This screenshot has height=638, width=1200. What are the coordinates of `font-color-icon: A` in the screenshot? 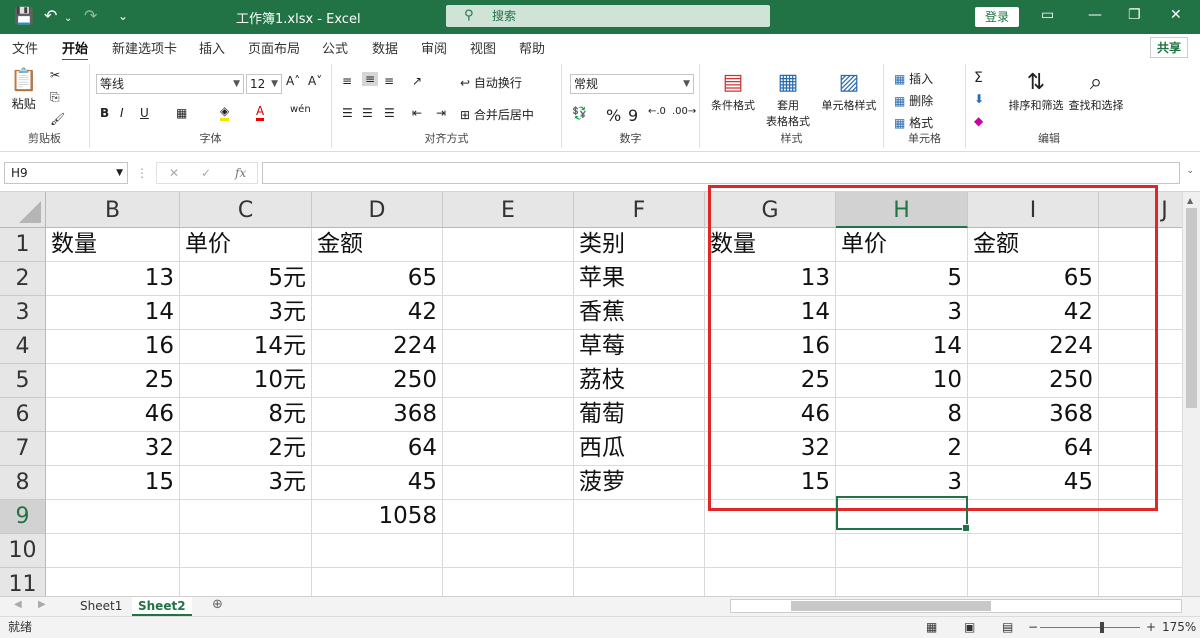 It's located at (260, 112).